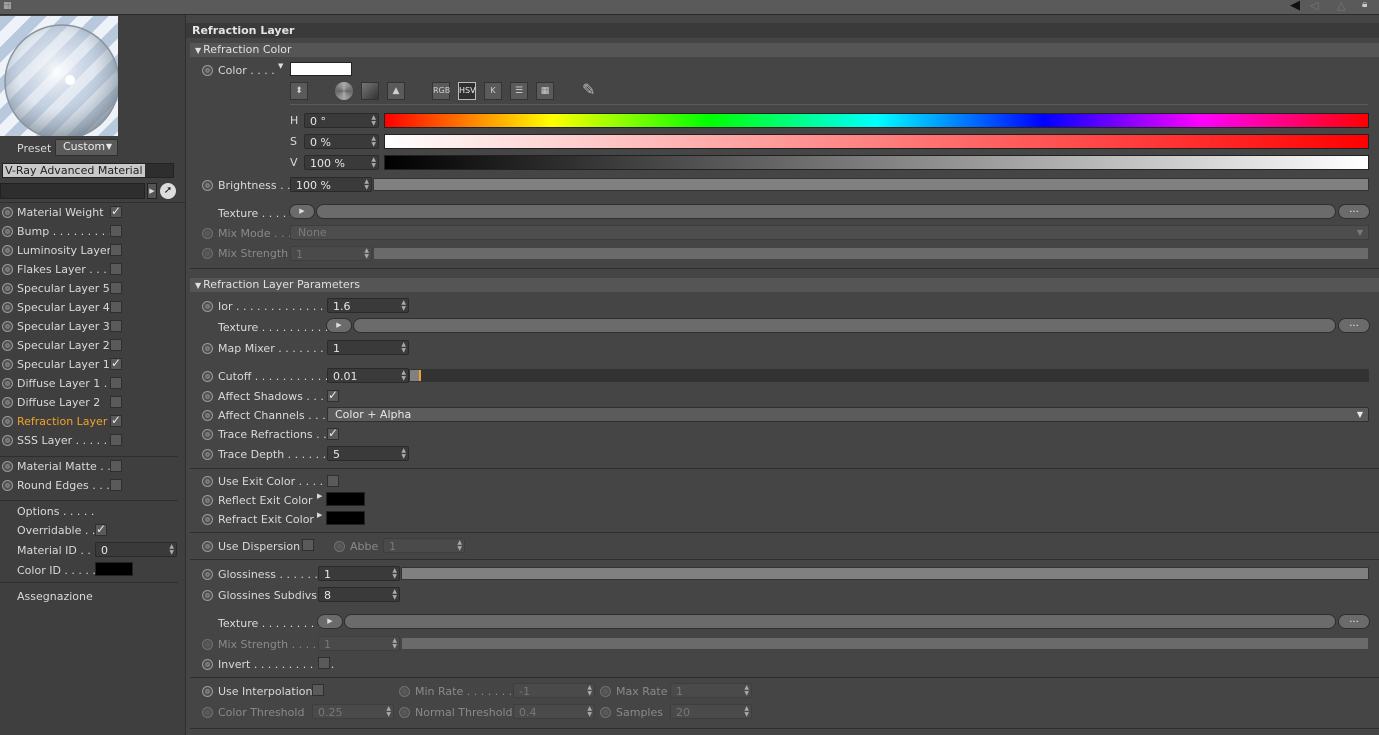 Image resolution: width=1379 pixels, height=735 pixels. What do you see at coordinates (420, 375) in the screenshot?
I see `cutoff-slider-handle` at bounding box center [420, 375].